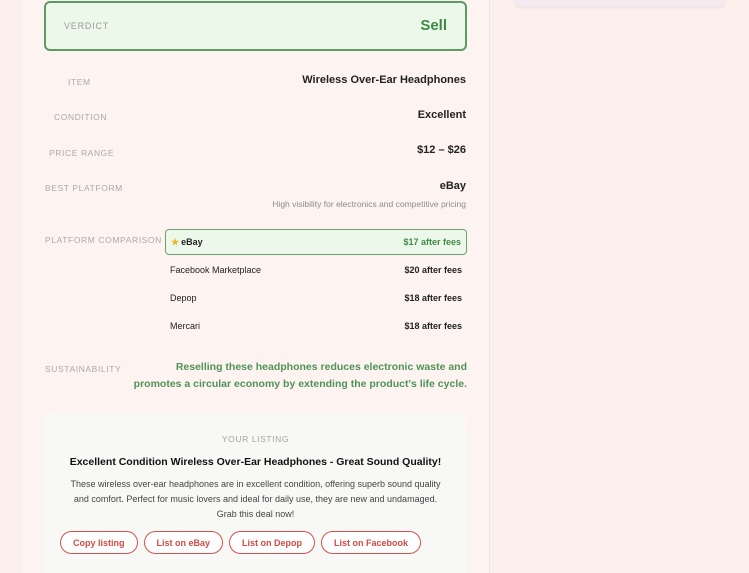 This screenshot has width=749, height=573. Describe the element at coordinates (175, 242) in the screenshot. I see `star-icon: ★` at that location.